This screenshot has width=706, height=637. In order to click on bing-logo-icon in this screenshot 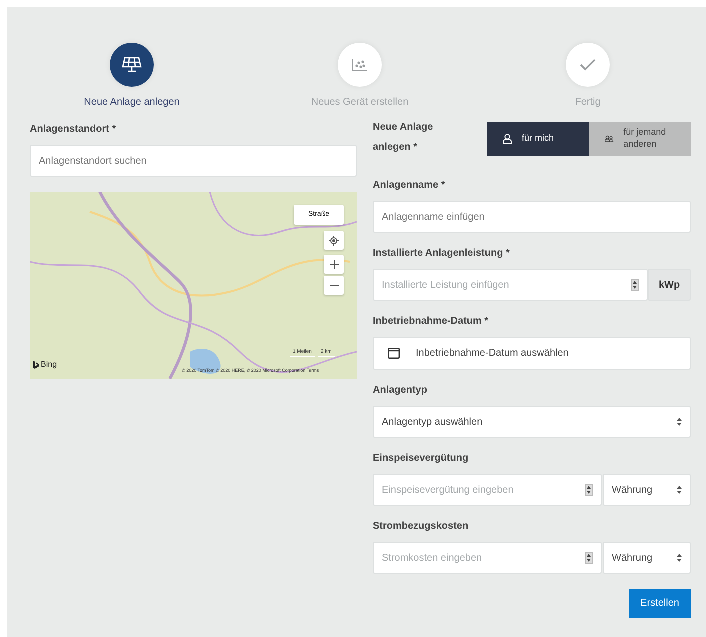, I will do `click(36, 365)`.